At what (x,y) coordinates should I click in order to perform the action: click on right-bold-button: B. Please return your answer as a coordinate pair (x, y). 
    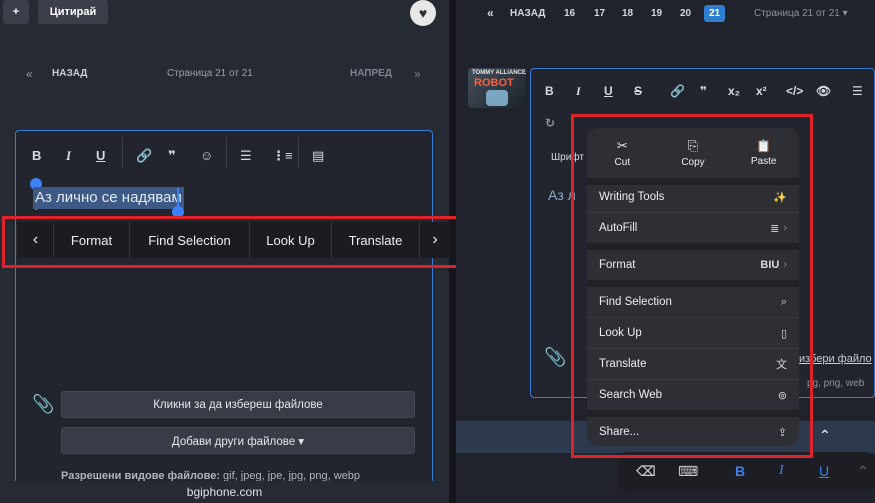
    Looking at the image, I should click on (549, 91).